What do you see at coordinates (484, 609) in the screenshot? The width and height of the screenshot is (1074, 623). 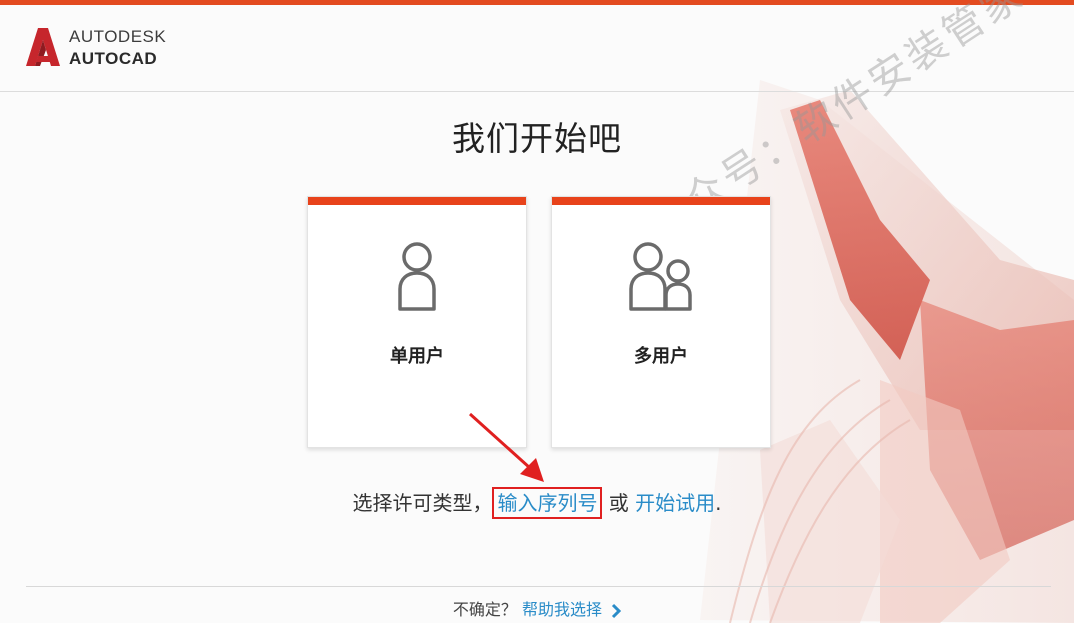 I see `unsure-text: 不确定？` at bounding box center [484, 609].